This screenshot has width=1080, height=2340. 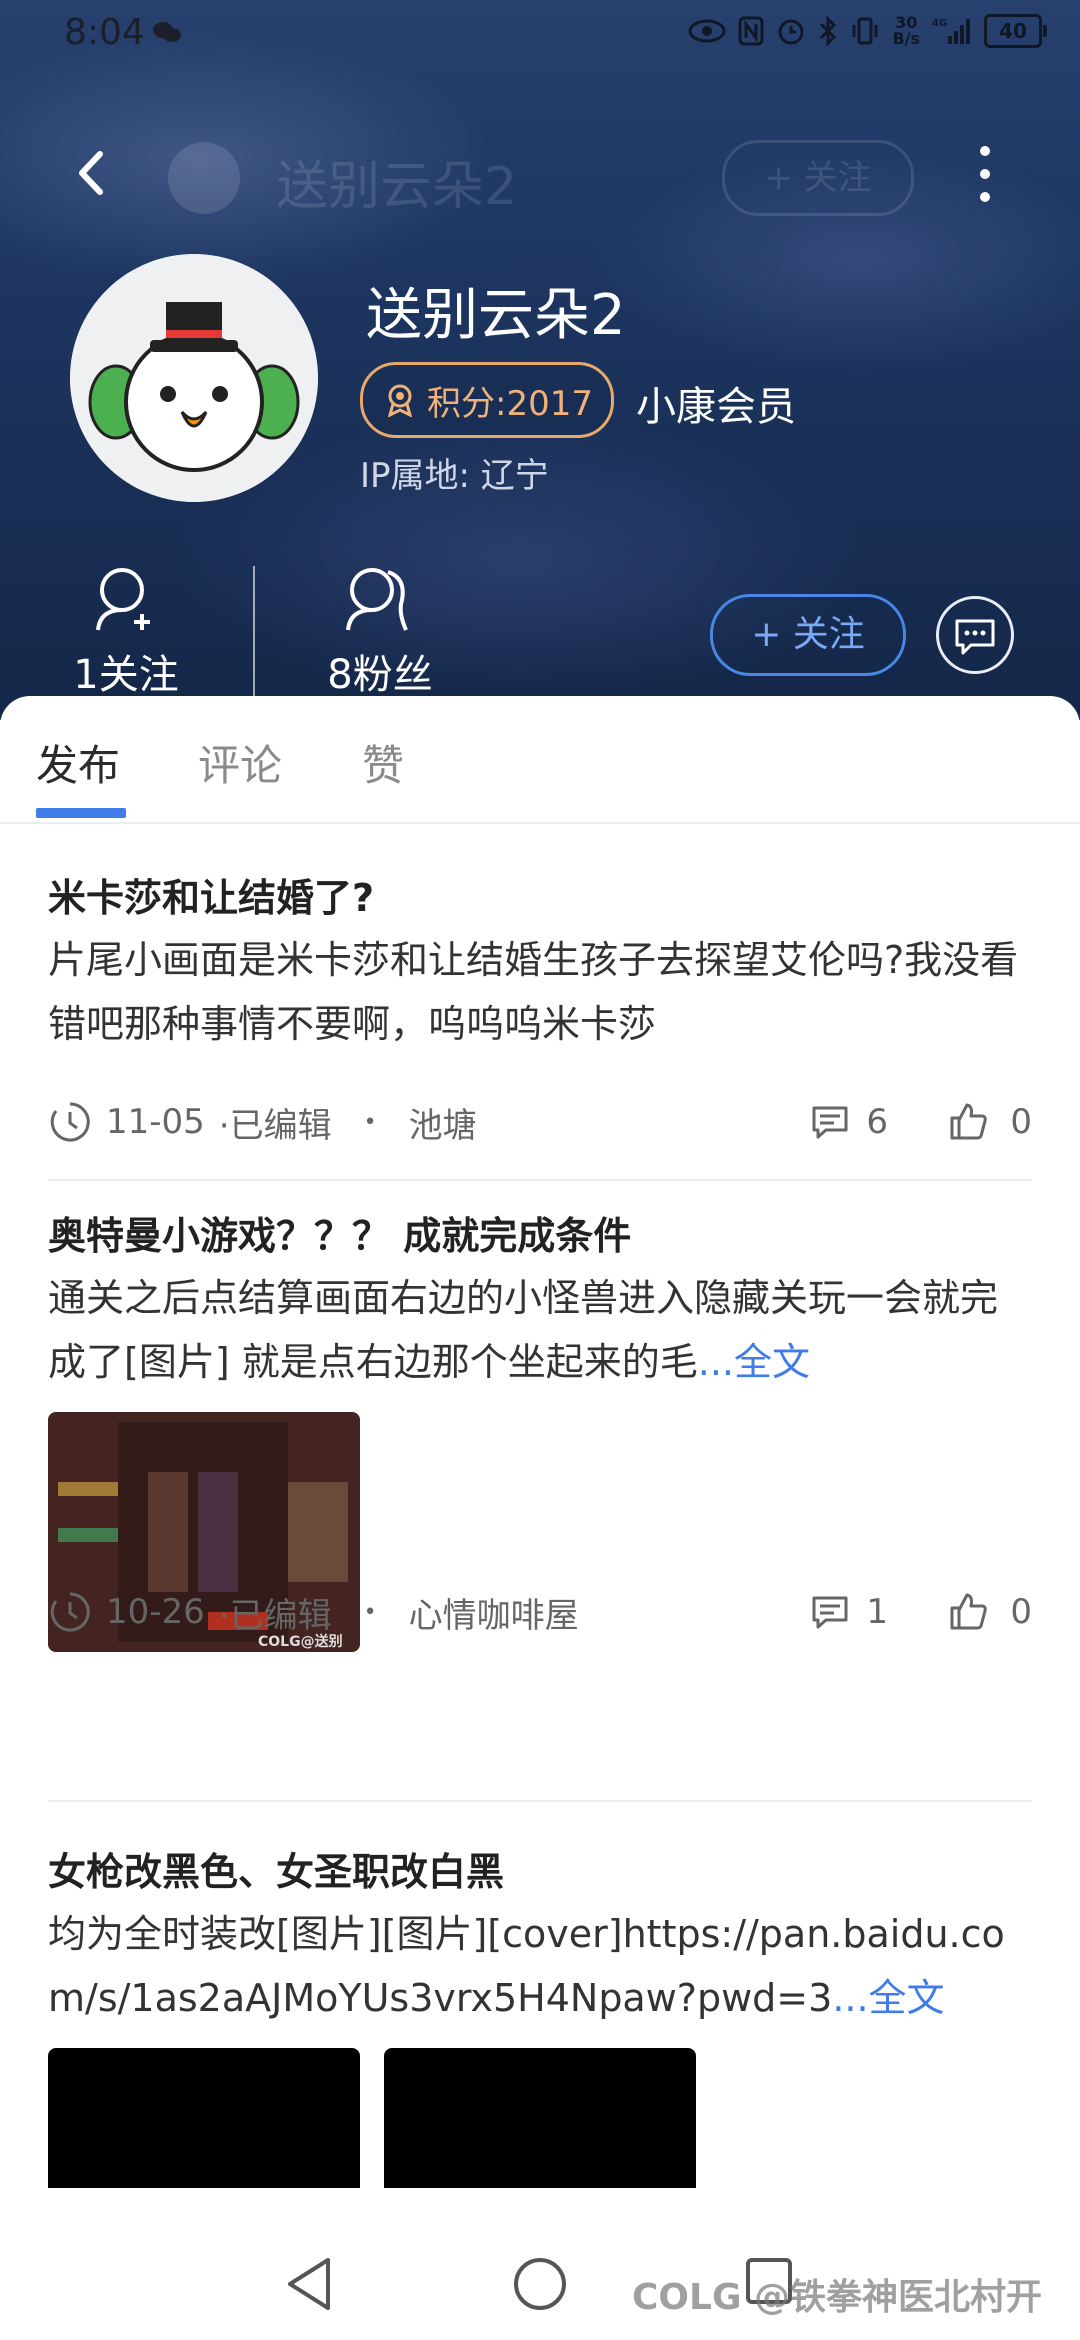 What do you see at coordinates (454, 476) in the screenshot?
I see `ip-location: IP属地: 辽宁` at bounding box center [454, 476].